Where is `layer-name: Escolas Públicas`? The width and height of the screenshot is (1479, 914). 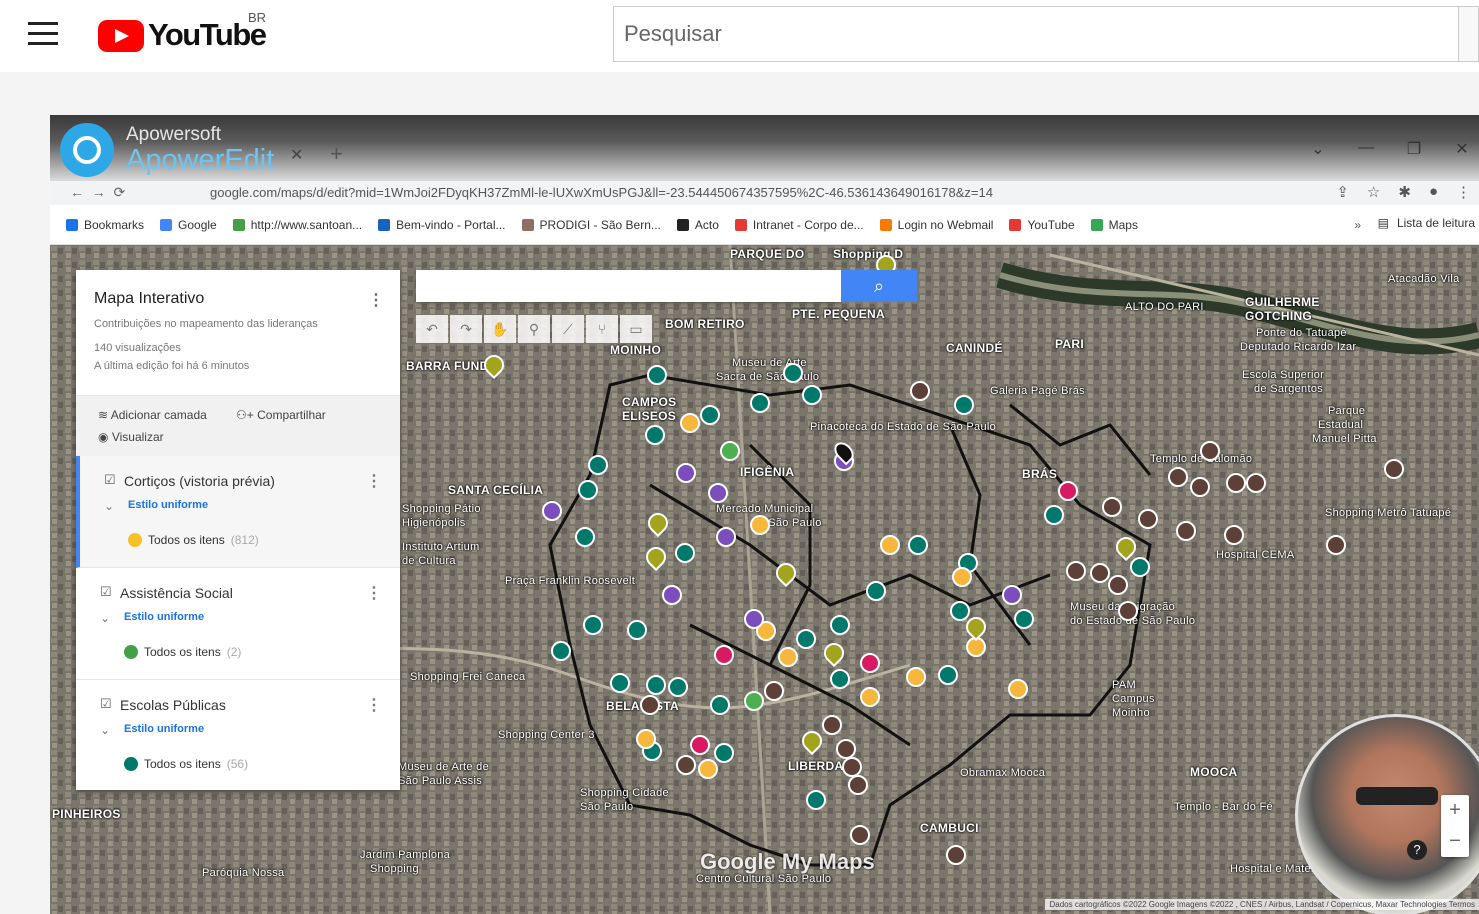 layer-name: Escolas Públicas is located at coordinates (173, 705).